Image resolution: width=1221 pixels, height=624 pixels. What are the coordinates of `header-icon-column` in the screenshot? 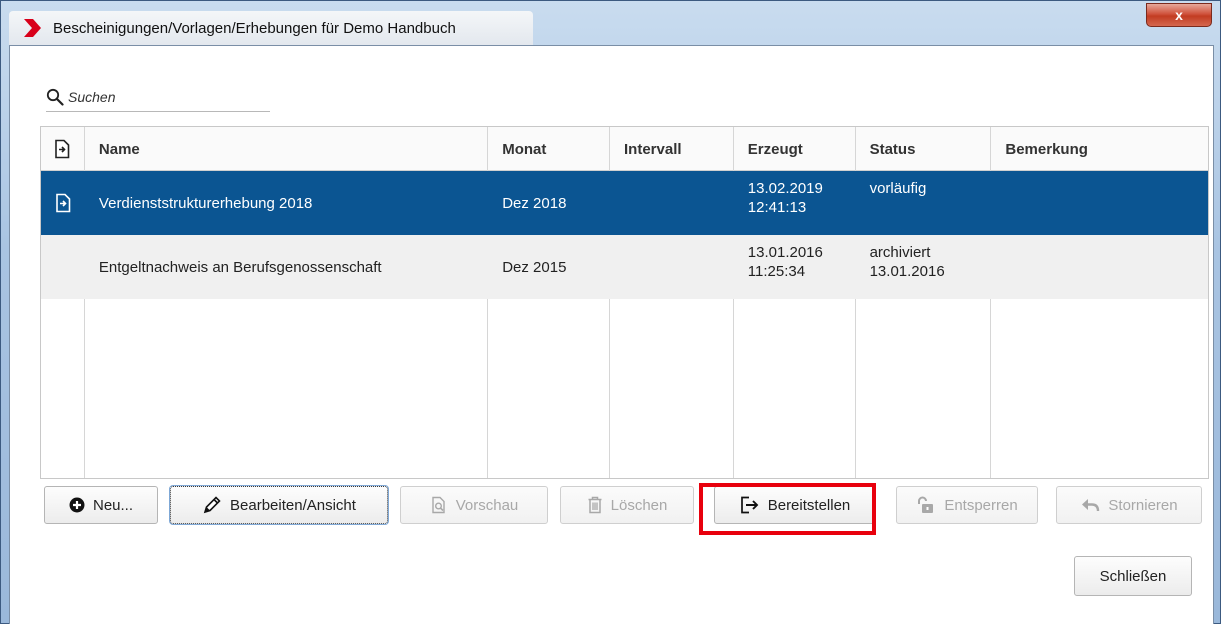 It's located at (63, 149).